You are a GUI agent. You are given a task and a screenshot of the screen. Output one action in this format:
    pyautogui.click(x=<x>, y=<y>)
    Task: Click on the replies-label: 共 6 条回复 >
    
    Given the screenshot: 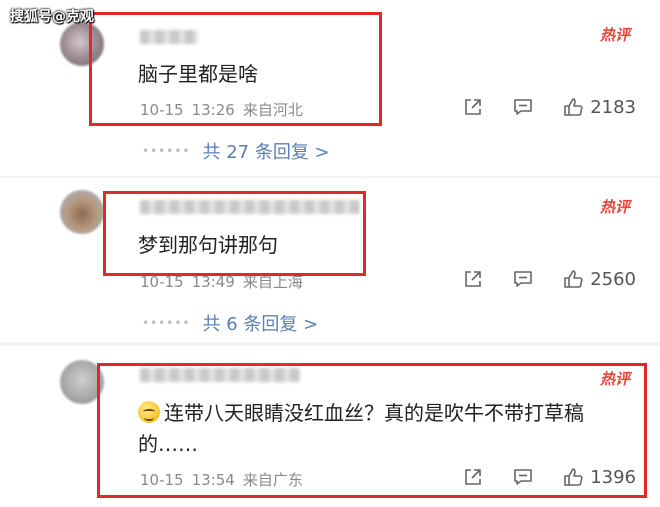 What is the action you would take?
    pyautogui.click(x=260, y=324)
    